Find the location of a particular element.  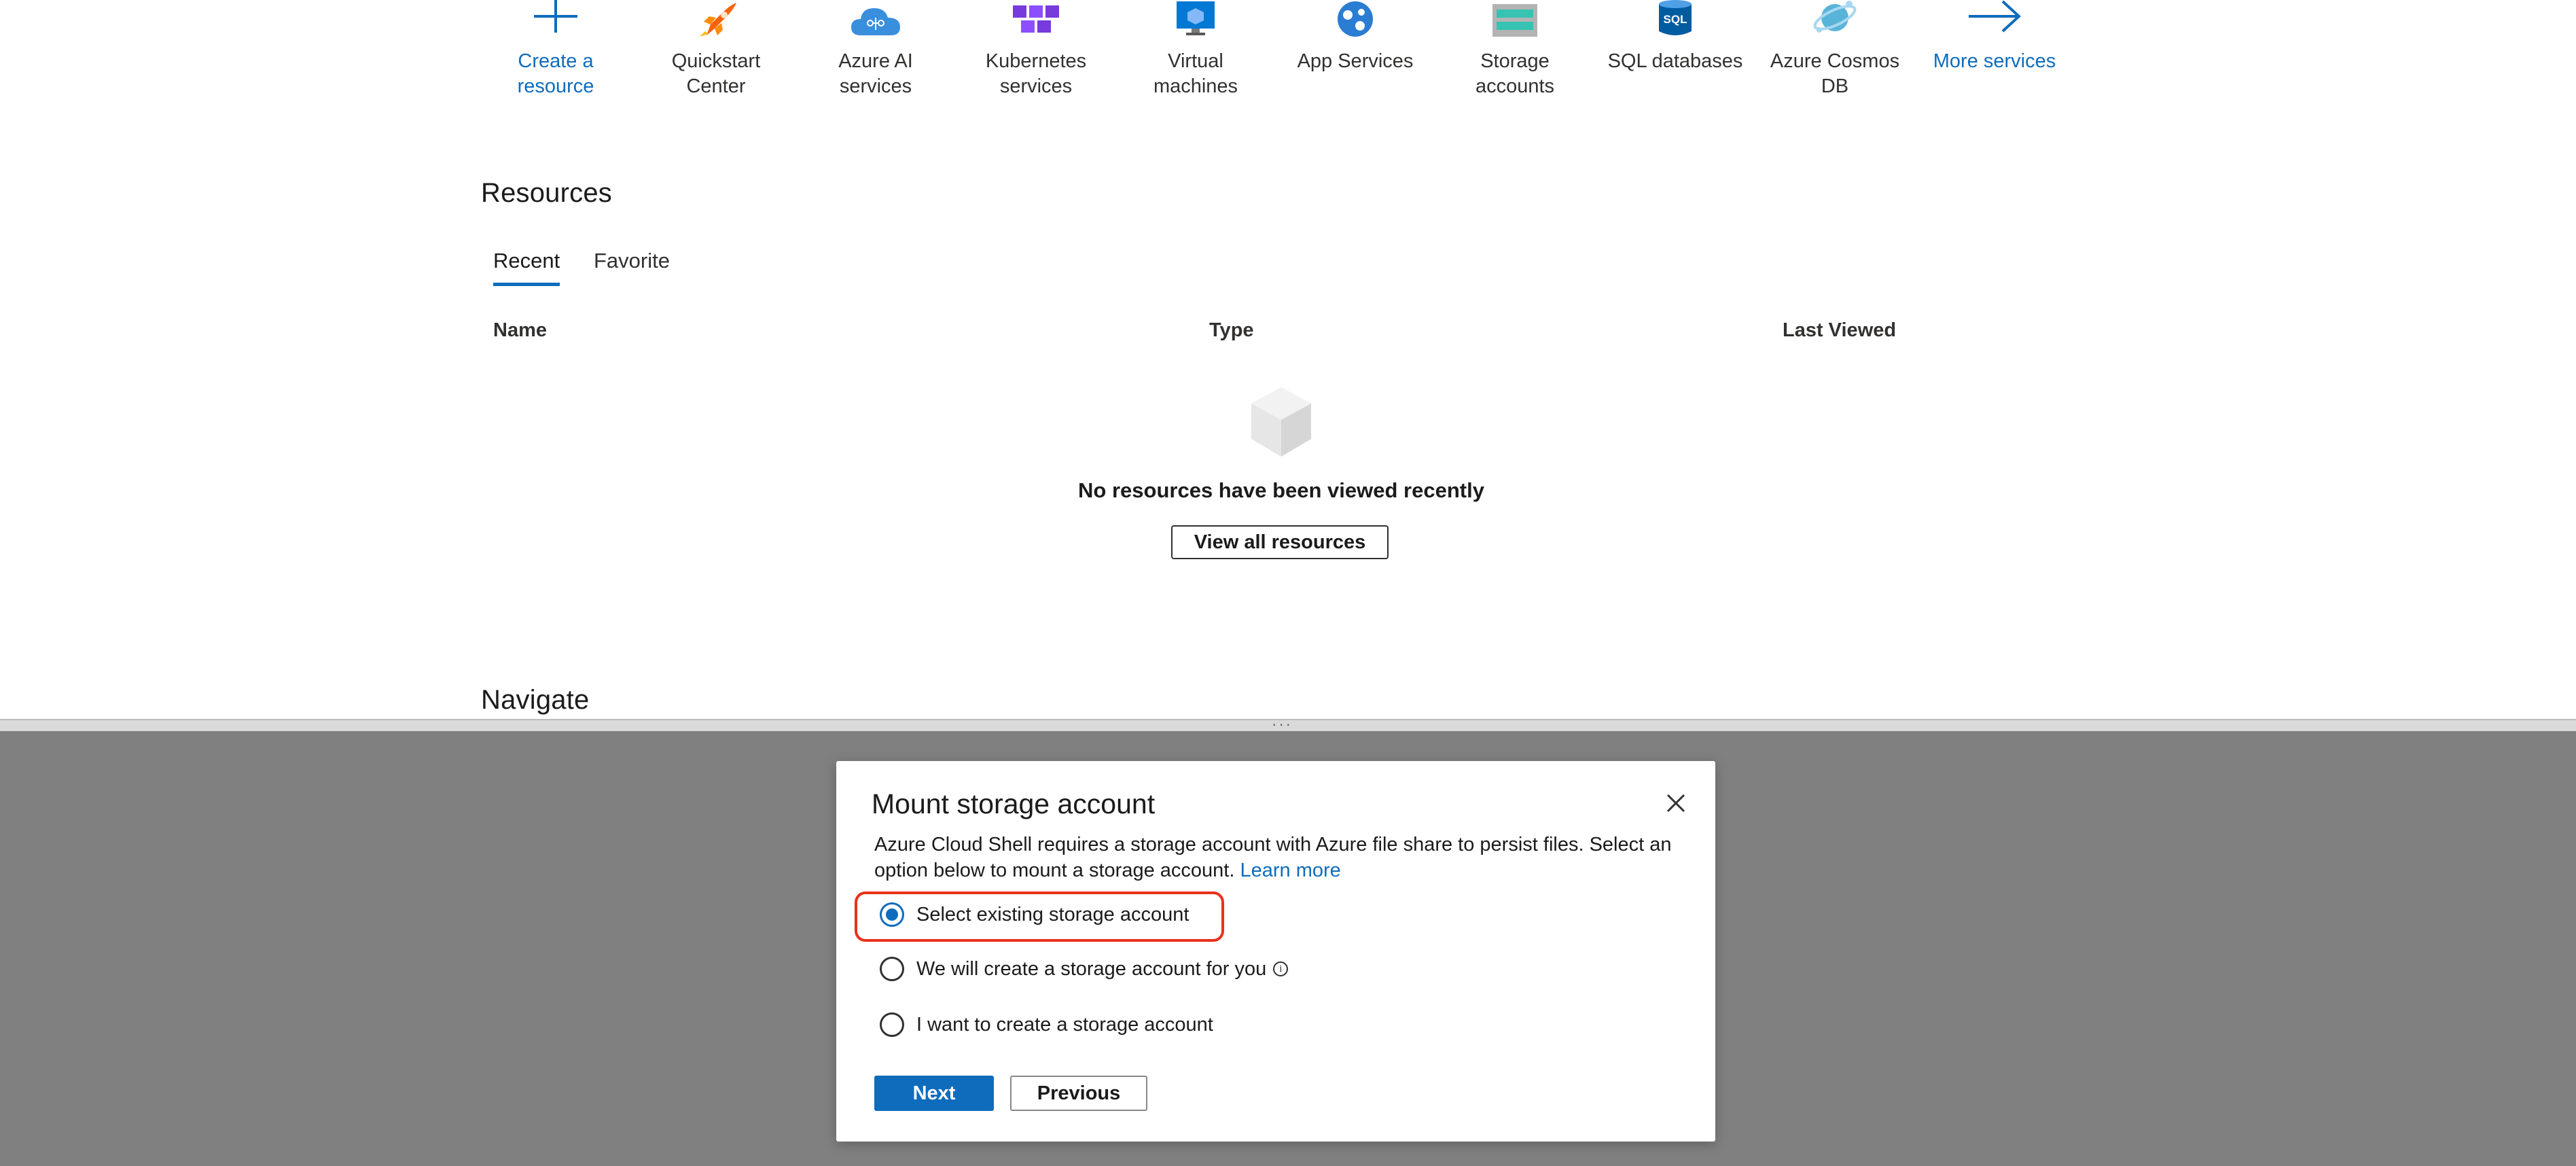

kubernetes-icon is located at coordinates (1036, 18).